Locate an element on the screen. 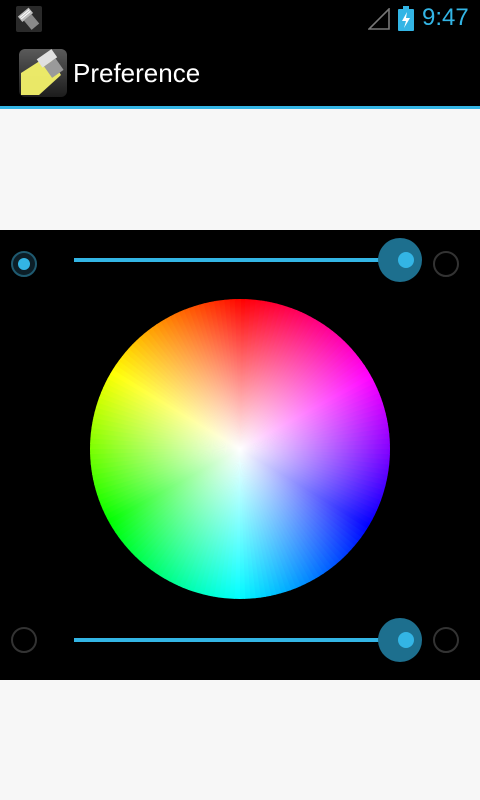 The image size is (480, 800). bottom-slider is located at coordinates (246, 640).